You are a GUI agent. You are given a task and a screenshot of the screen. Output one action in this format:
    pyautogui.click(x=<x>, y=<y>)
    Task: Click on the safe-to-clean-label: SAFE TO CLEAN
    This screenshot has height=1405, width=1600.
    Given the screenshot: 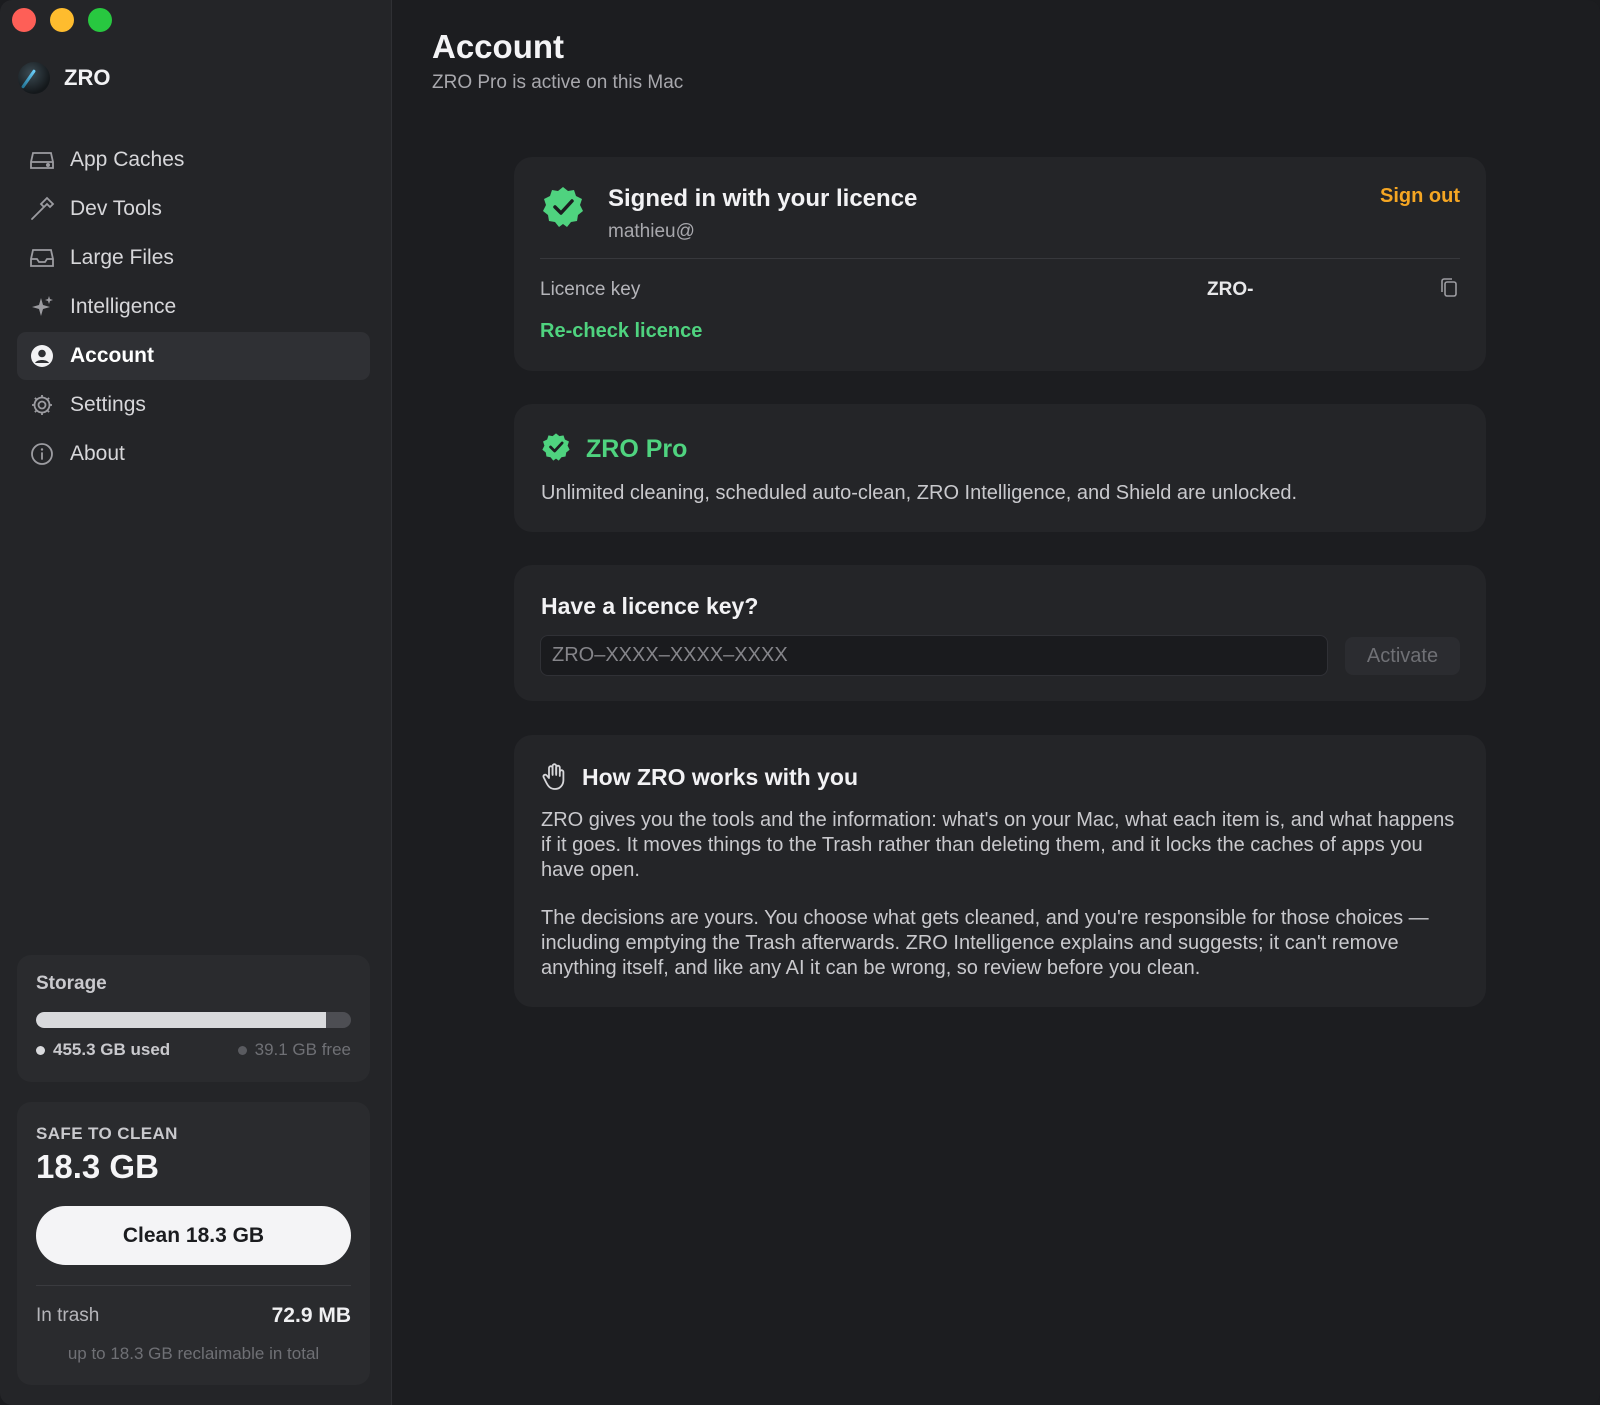 What is the action you would take?
    pyautogui.click(x=107, y=1133)
    